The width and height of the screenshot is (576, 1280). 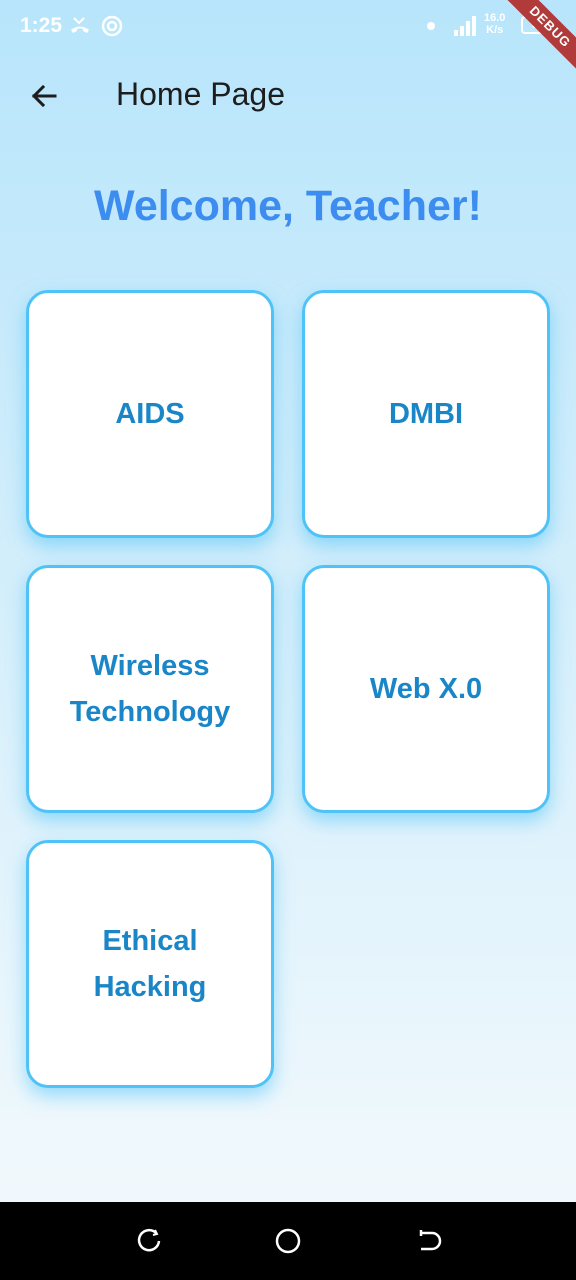 I want to click on recent-apps-icon, so click(x=149, y=1241).